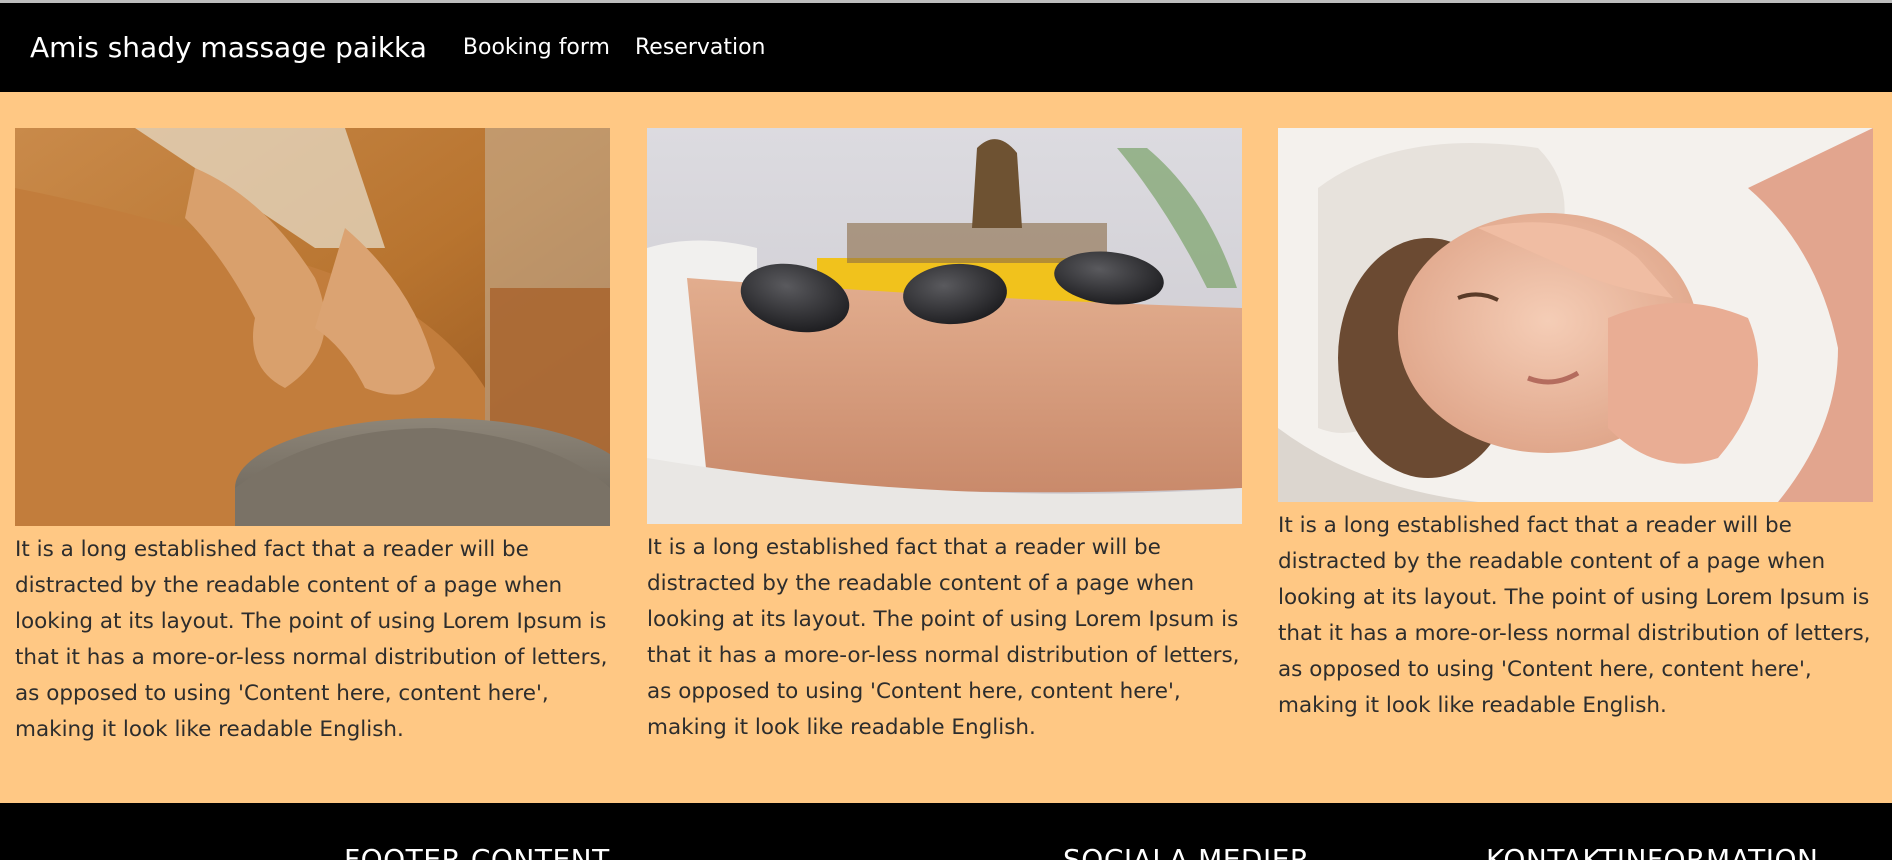 This screenshot has width=1892, height=860. I want to click on footer-heading-social: SOCIALA MEDIER, so click(1186, 851).